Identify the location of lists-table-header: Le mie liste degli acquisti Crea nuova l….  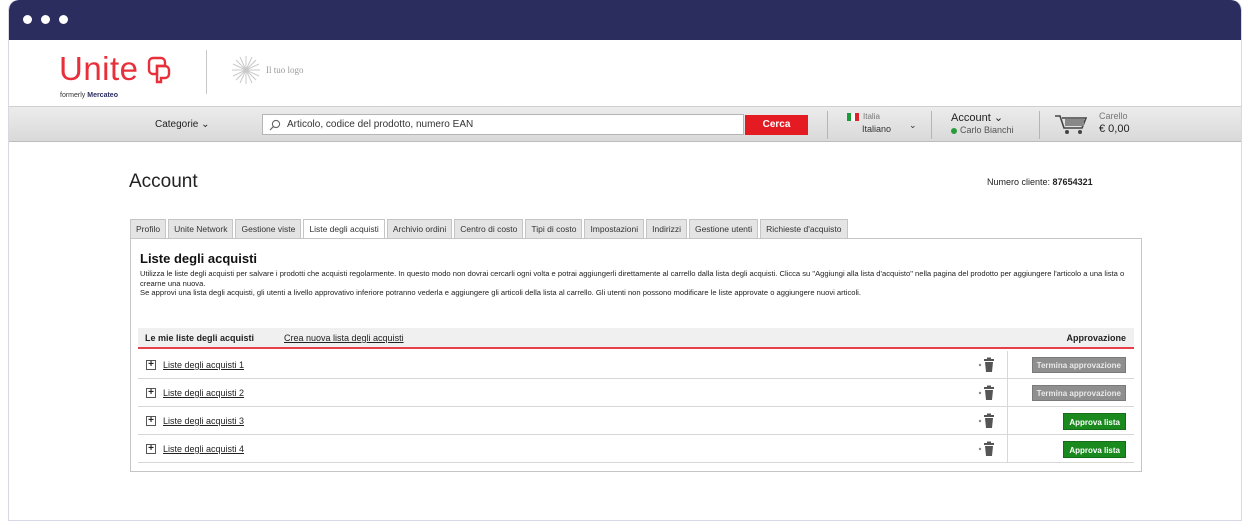
(636, 338).